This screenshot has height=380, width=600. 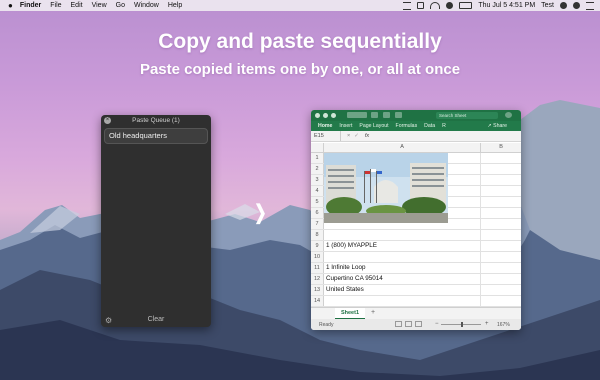 I want to click on table-row: 8, so click(x=416, y=235).